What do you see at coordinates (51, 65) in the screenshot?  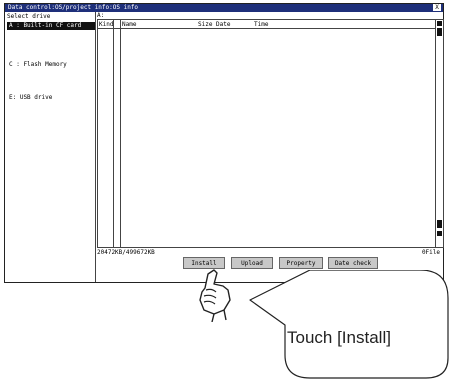 I see `drive-c-flash-memory: C : Flash Memory` at bounding box center [51, 65].